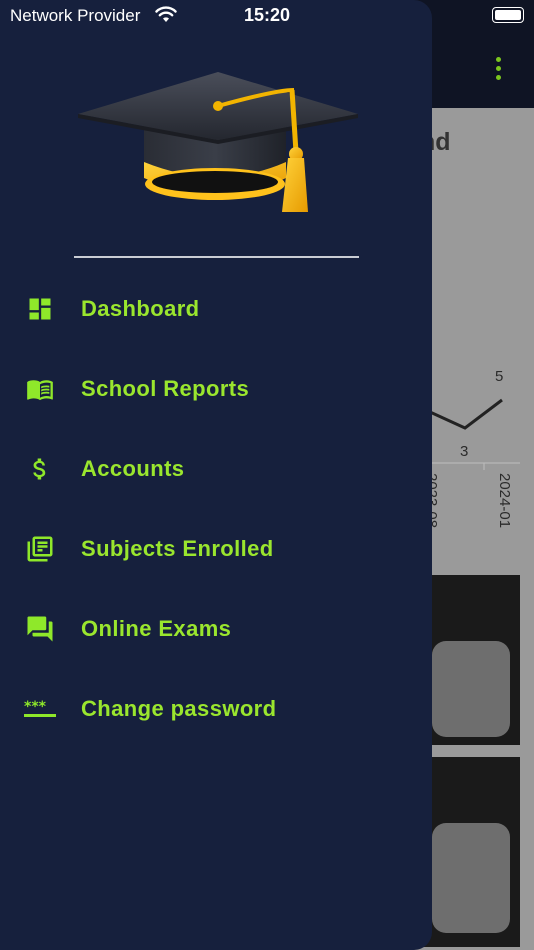  I want to click on drawer-item-label: Dashboard, so click(140, 308).